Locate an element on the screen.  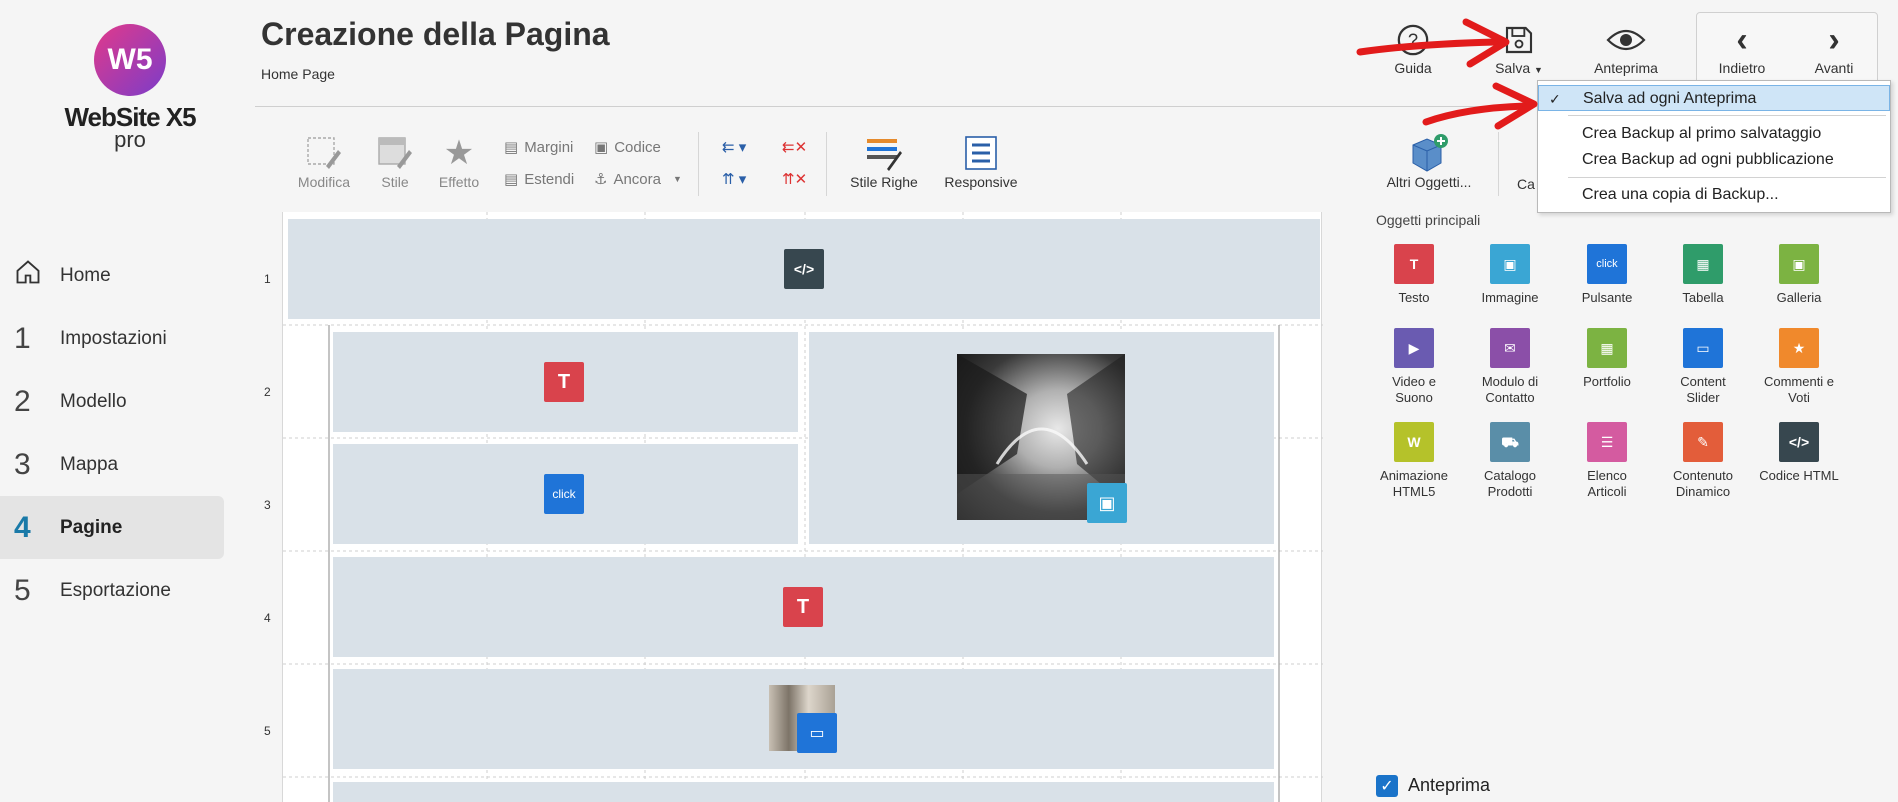
grid-cell-slider: ▭ is located at coordinates (803, 719).